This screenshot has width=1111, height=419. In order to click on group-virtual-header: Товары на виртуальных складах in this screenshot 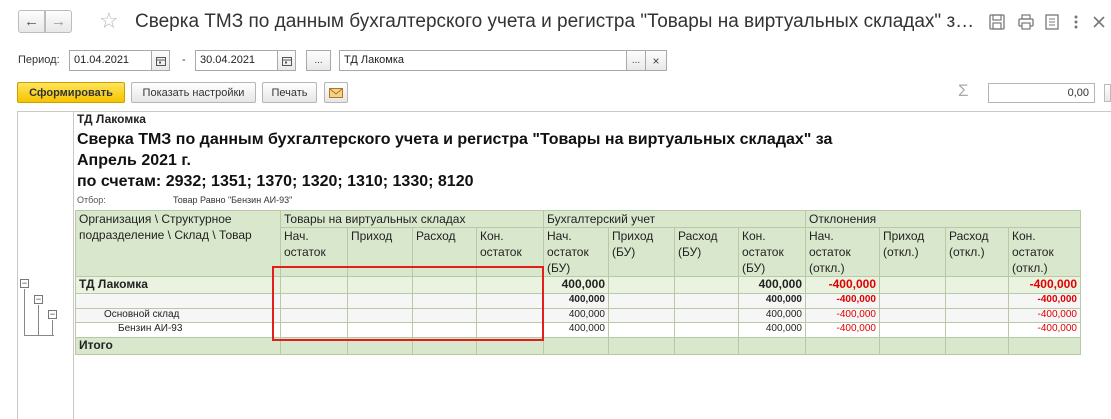, I will do `click(412, 219)`.